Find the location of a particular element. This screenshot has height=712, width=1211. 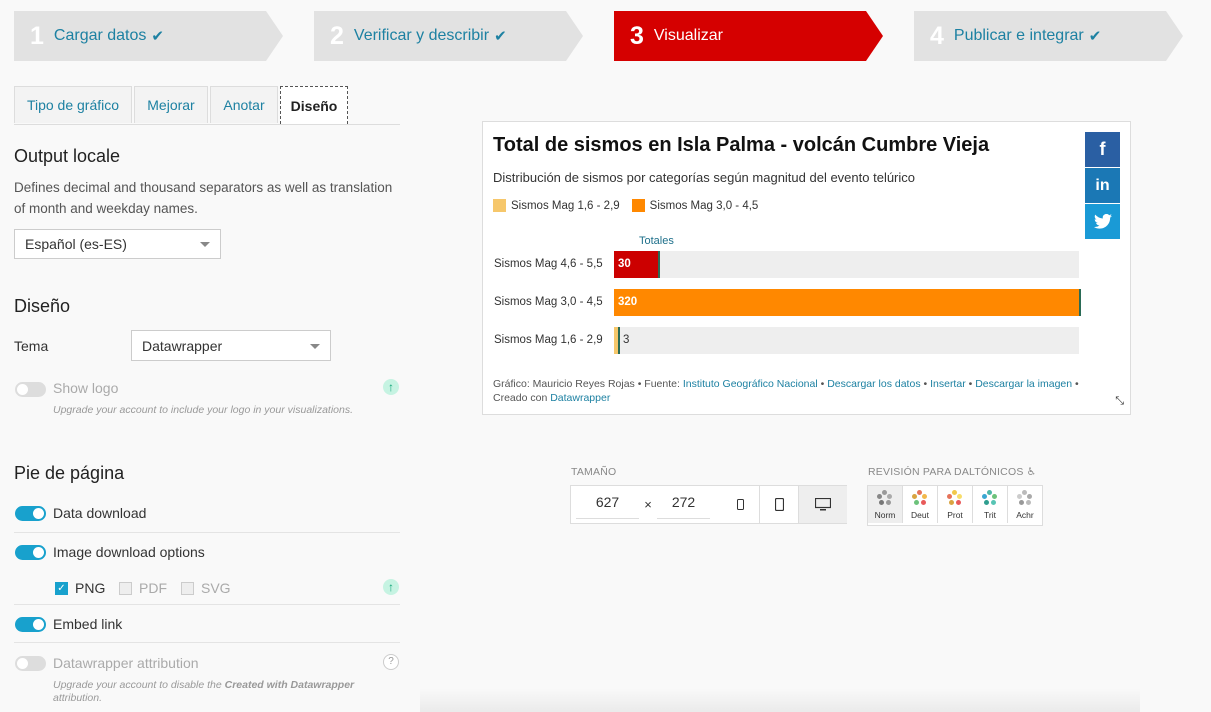

embed-link-label: Embed link is located at coordinates (88, 624).